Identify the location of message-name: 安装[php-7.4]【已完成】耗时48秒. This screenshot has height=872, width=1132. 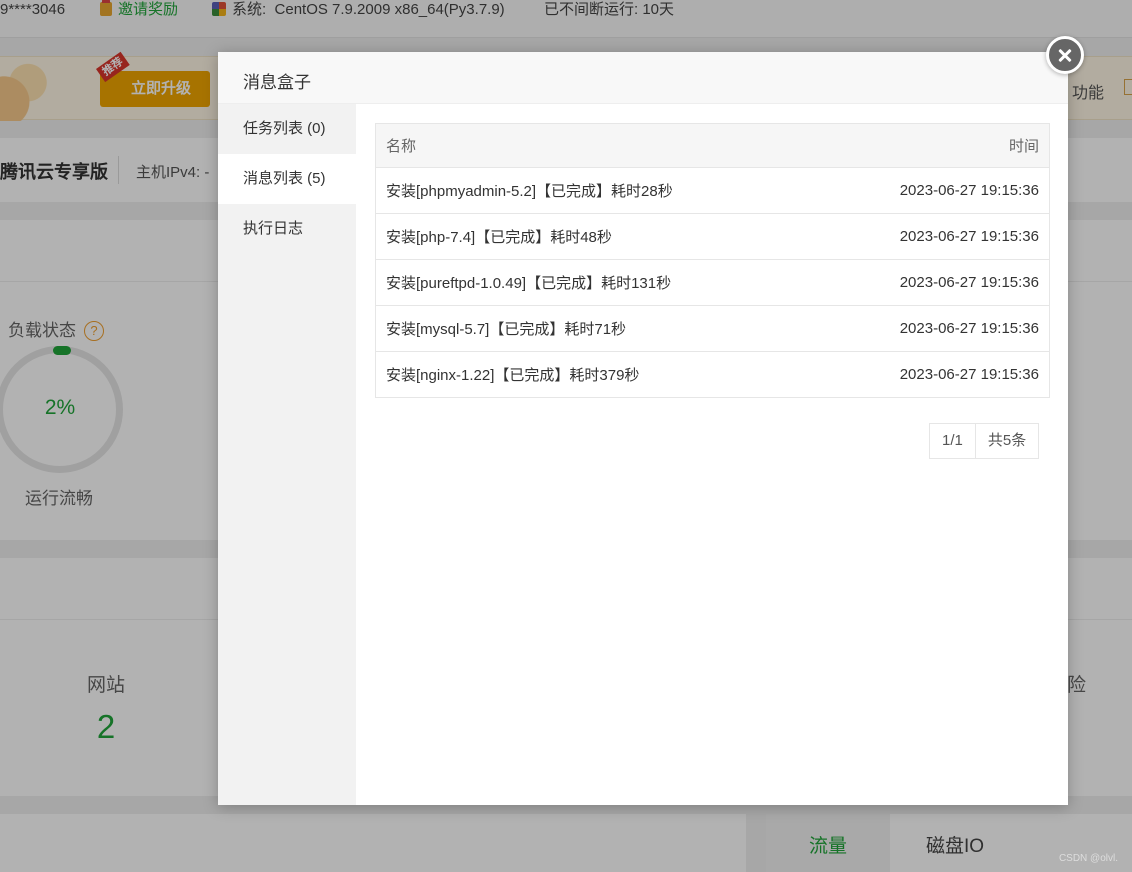
(597, 236).